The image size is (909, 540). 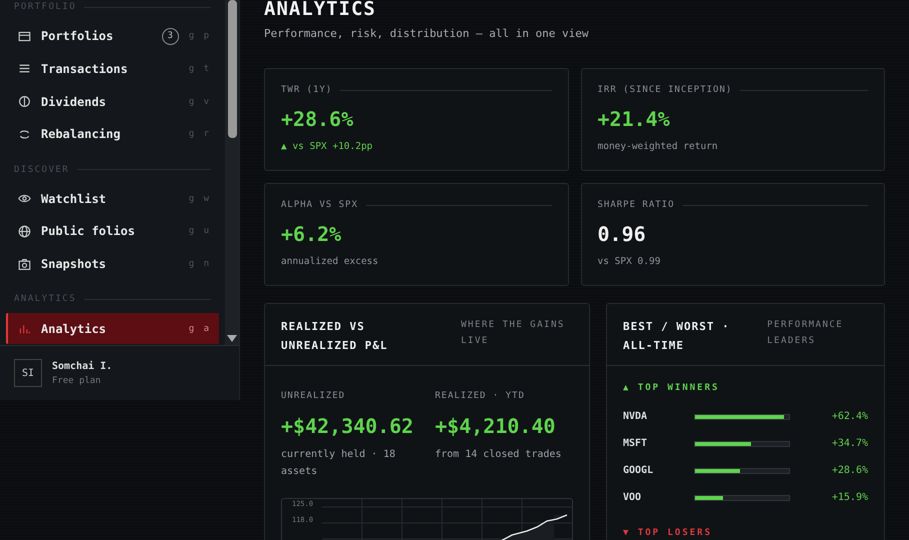 I want to click on nav-label: Rebalancing, so click(x=81, y=134).